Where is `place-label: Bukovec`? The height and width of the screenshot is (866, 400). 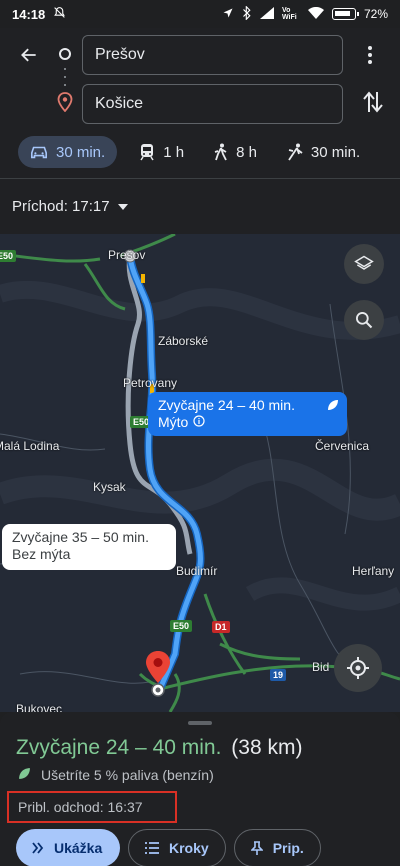 place-label: Bukovec is located at coordinates (39, 707).